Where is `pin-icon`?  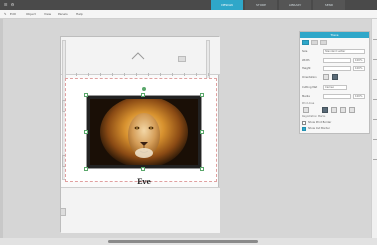
pin-icon is located at coordinates (63, 212).